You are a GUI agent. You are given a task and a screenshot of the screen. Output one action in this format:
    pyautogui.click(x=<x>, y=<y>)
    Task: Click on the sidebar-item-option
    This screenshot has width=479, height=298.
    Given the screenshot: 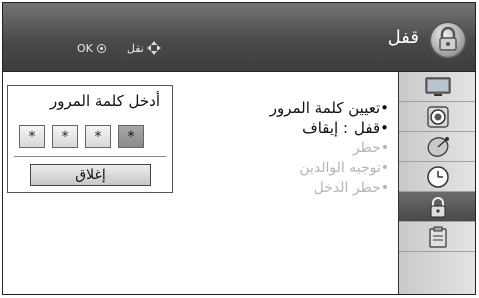 What is the action you would take?
    pyautogui.click(x=437, y=237)
    